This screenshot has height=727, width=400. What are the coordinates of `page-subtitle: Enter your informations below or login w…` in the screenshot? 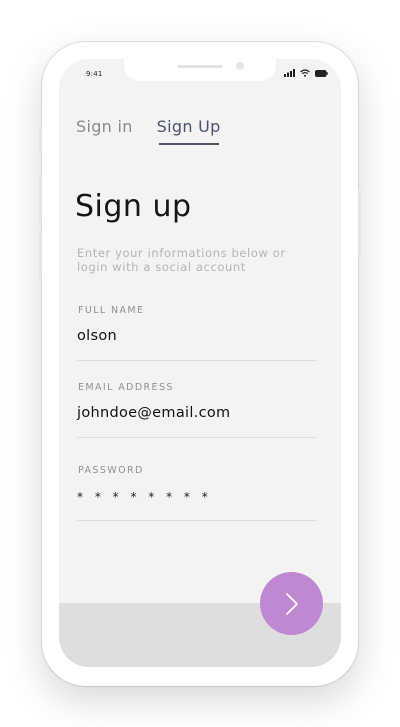 It's located at (181, 260).